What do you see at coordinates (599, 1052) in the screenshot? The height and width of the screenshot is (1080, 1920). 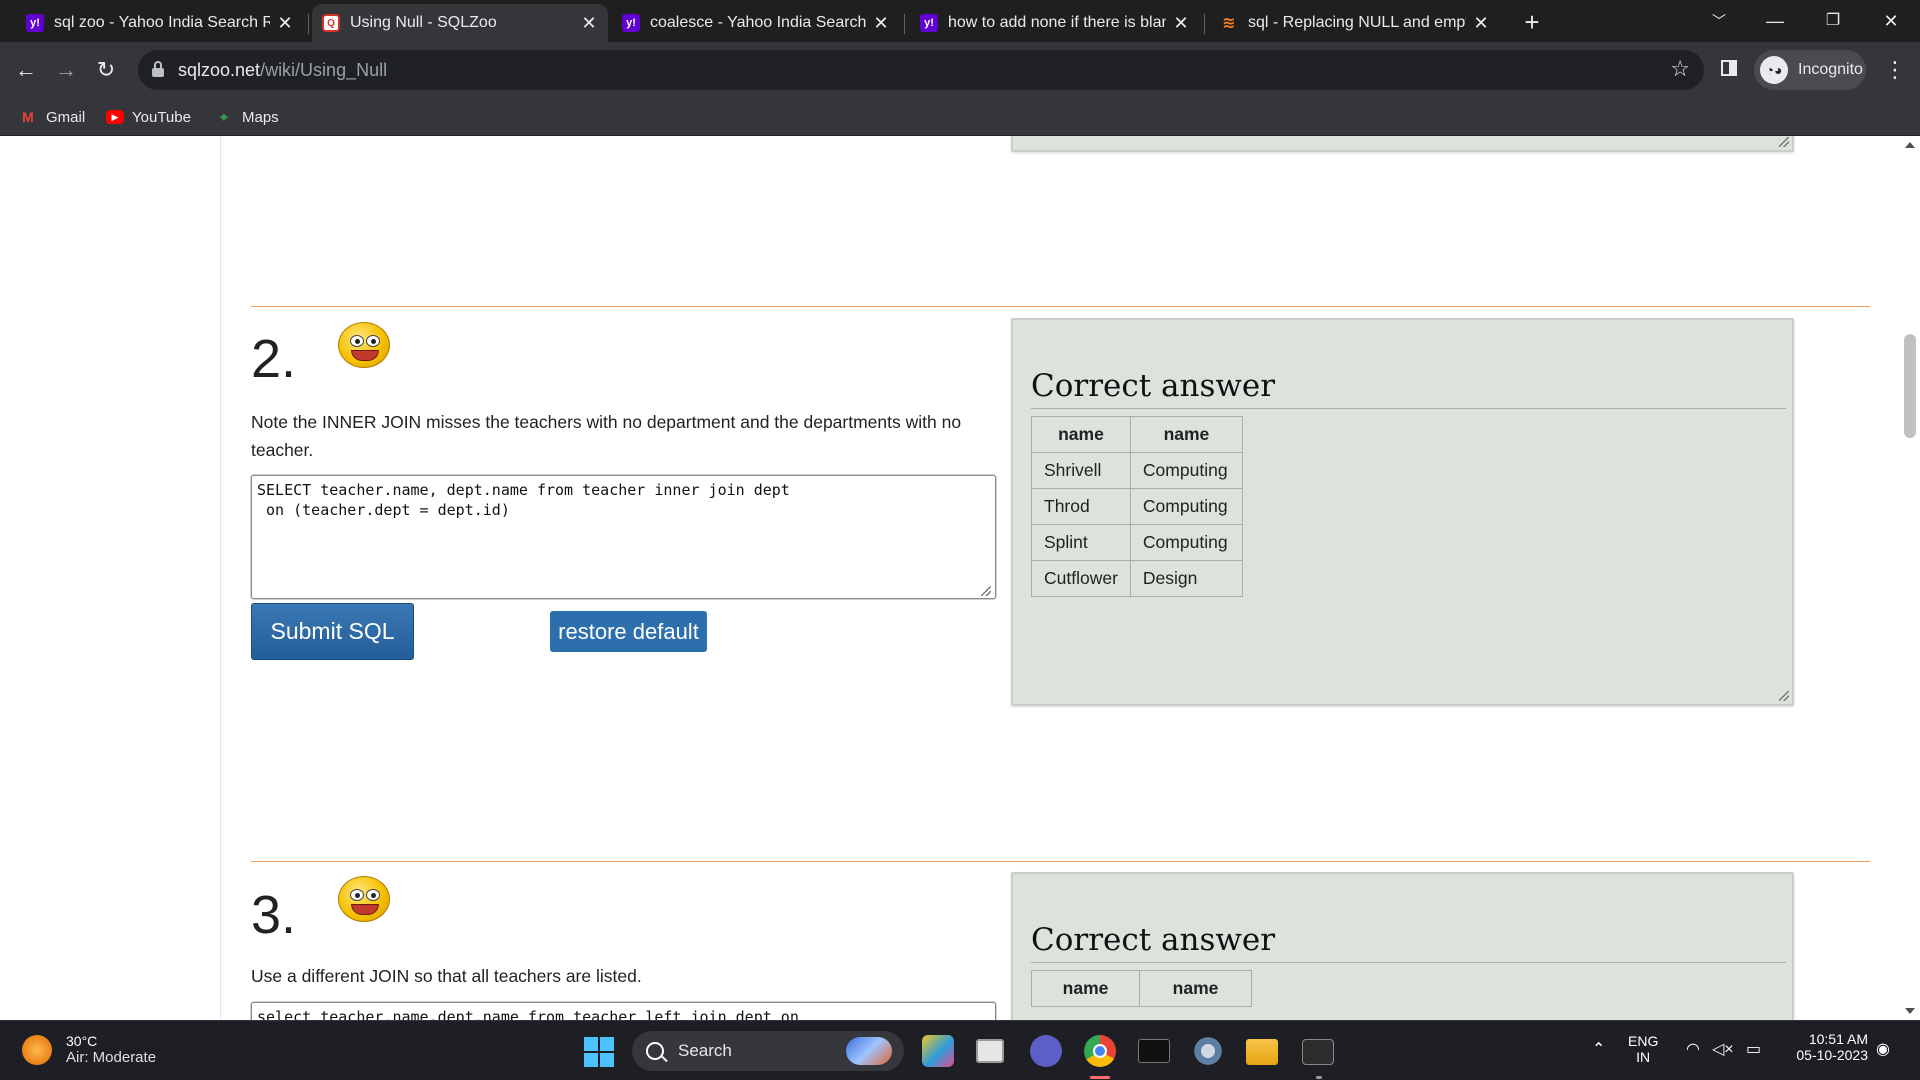 I see `start-button` at bounding box center [599, 1052].